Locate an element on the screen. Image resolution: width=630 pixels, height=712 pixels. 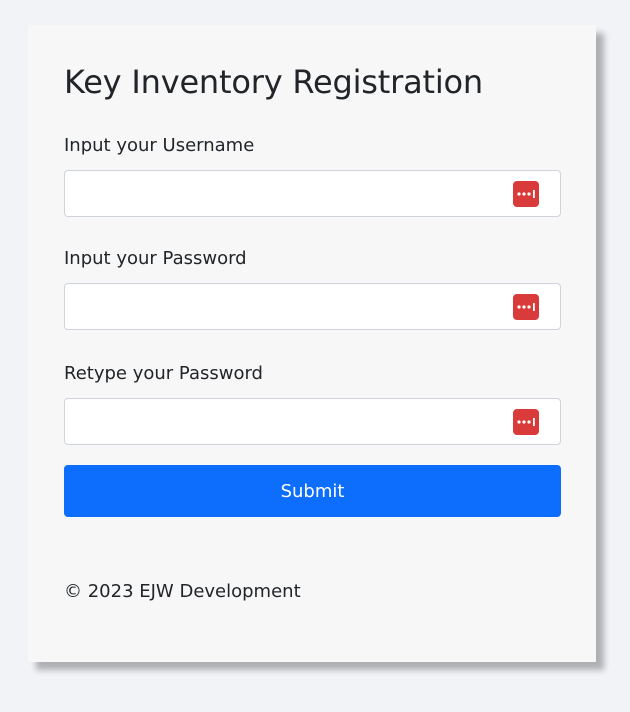
copyright-footer: © 2023 EJW Development is located at coordinates (182, 591).